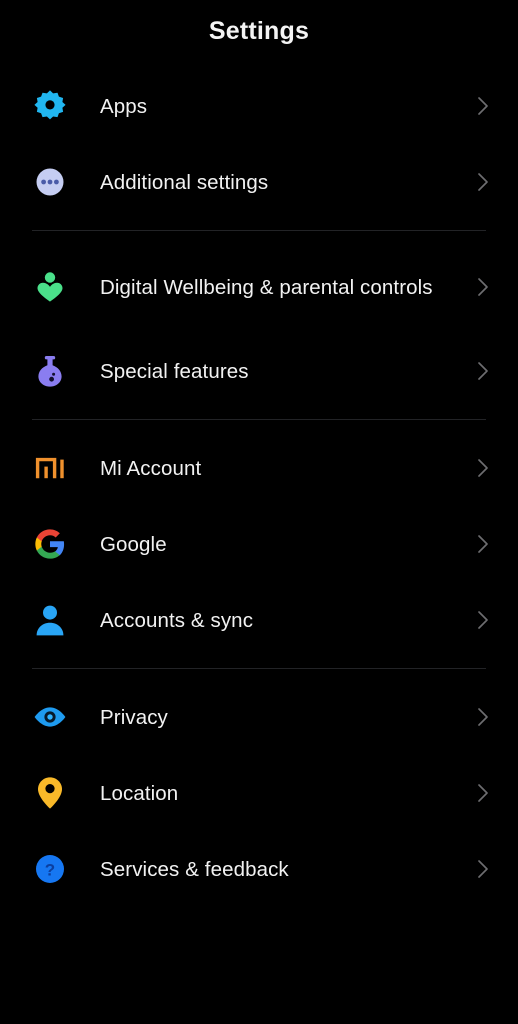 This screenshot has width=518, height=1024. Describe the element at coordinates (139, 793) in the screenshot. I see `settings-item-label: Location` at that location.